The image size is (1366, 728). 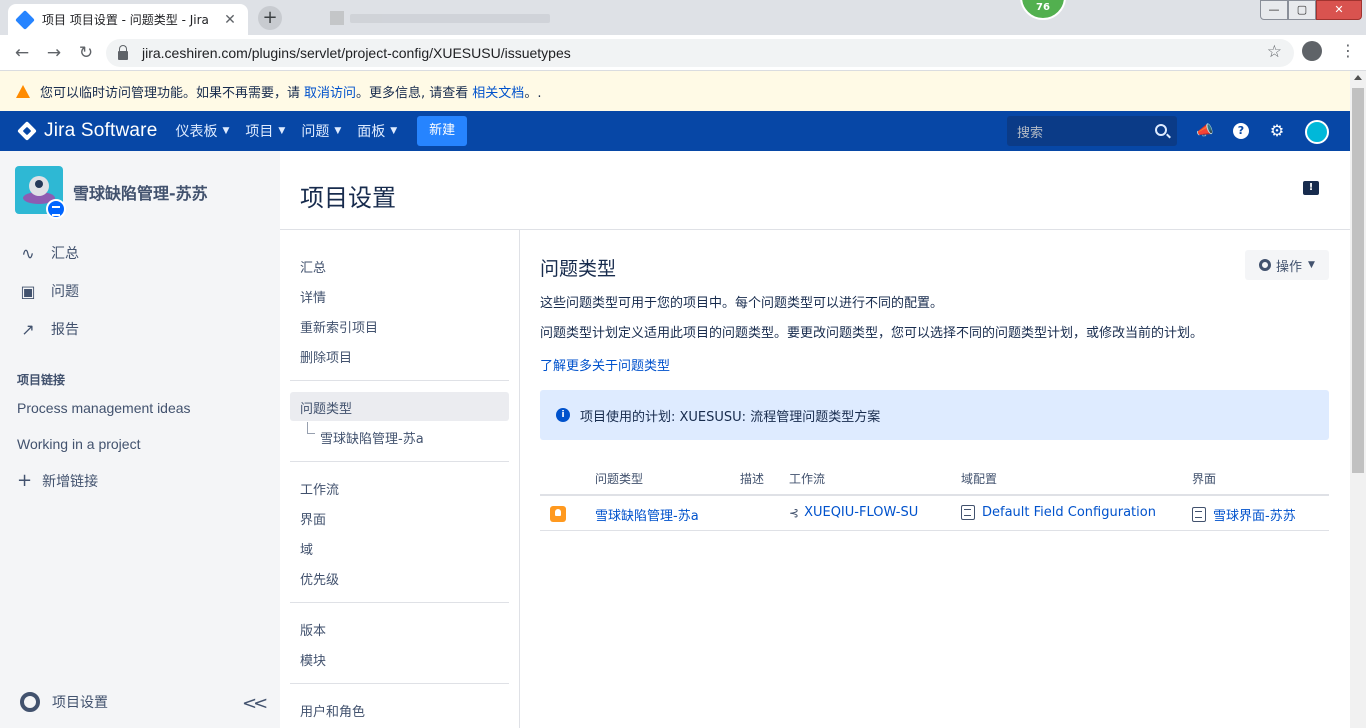 What do you see at coordinates (348, 198) in the screenshot?
I see `page-title: 项目设置` at bounding box center [348, 198].